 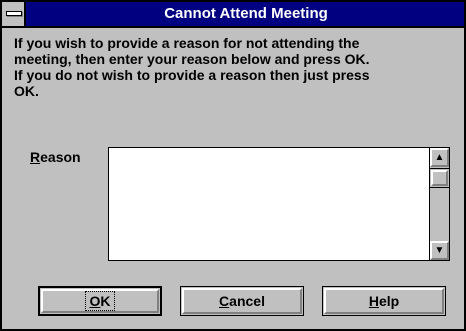 I want to click on reason-label-mnemonic: R, so click(x=35, y=157).